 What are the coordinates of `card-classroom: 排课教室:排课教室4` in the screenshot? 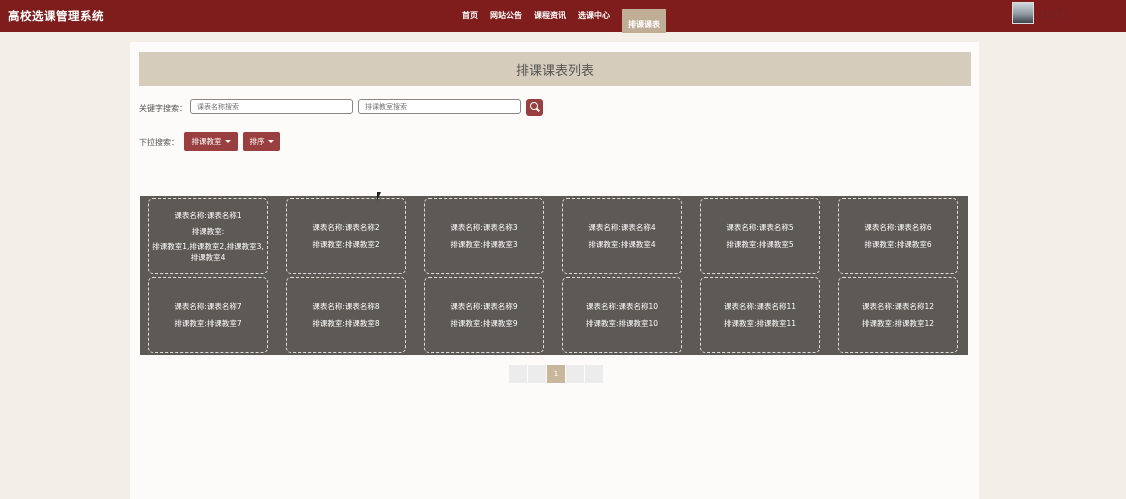 It's located at (622, 244).